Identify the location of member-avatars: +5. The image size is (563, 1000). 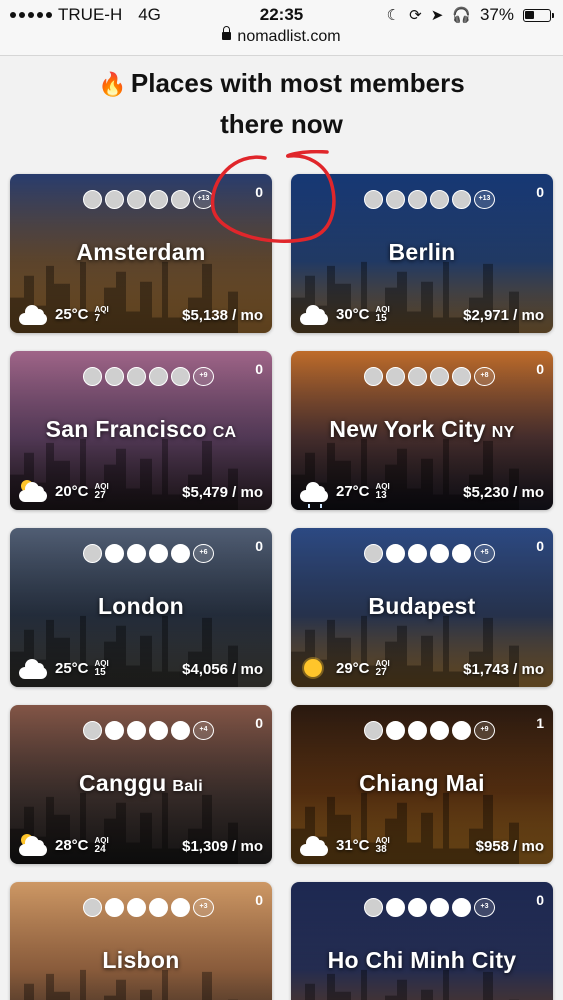
(429, 553).